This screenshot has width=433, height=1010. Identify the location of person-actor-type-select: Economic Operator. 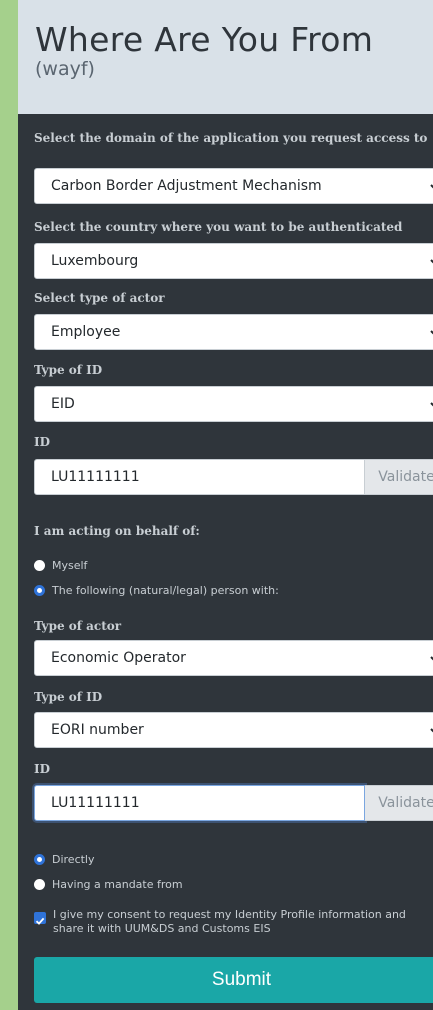
(233, 658).